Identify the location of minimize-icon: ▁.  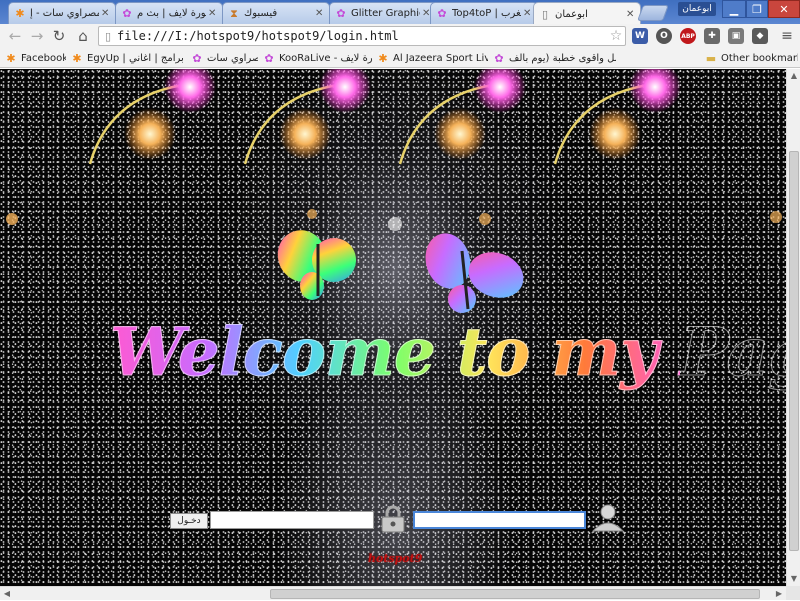
(734, 9).